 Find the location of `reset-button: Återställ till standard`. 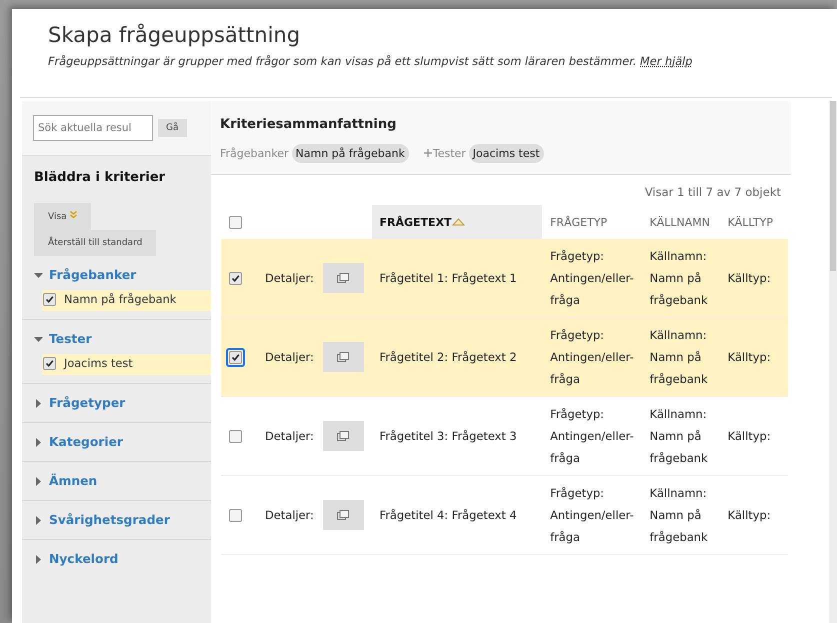

reset-button: Återställ till standard is located at coordinates (95, 243).